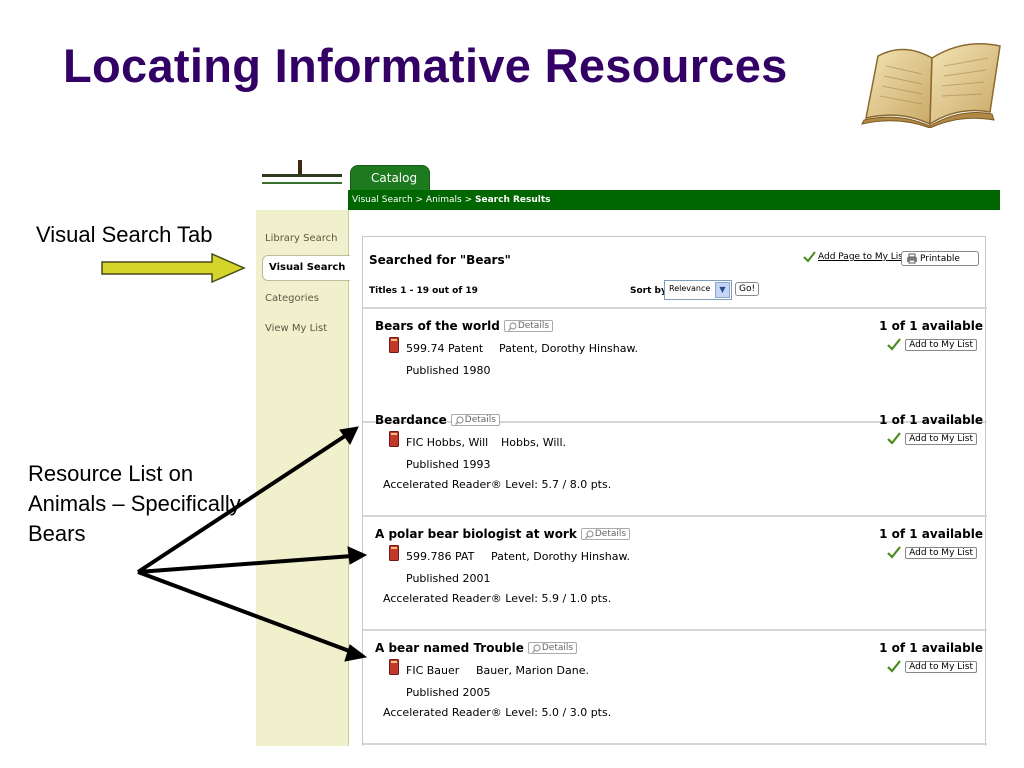 The height and width of the screenshot is (768, 1024). Describe the element at coordinates (448, 578) in the screenshot. I see `published-year: Published 2001` at that location.